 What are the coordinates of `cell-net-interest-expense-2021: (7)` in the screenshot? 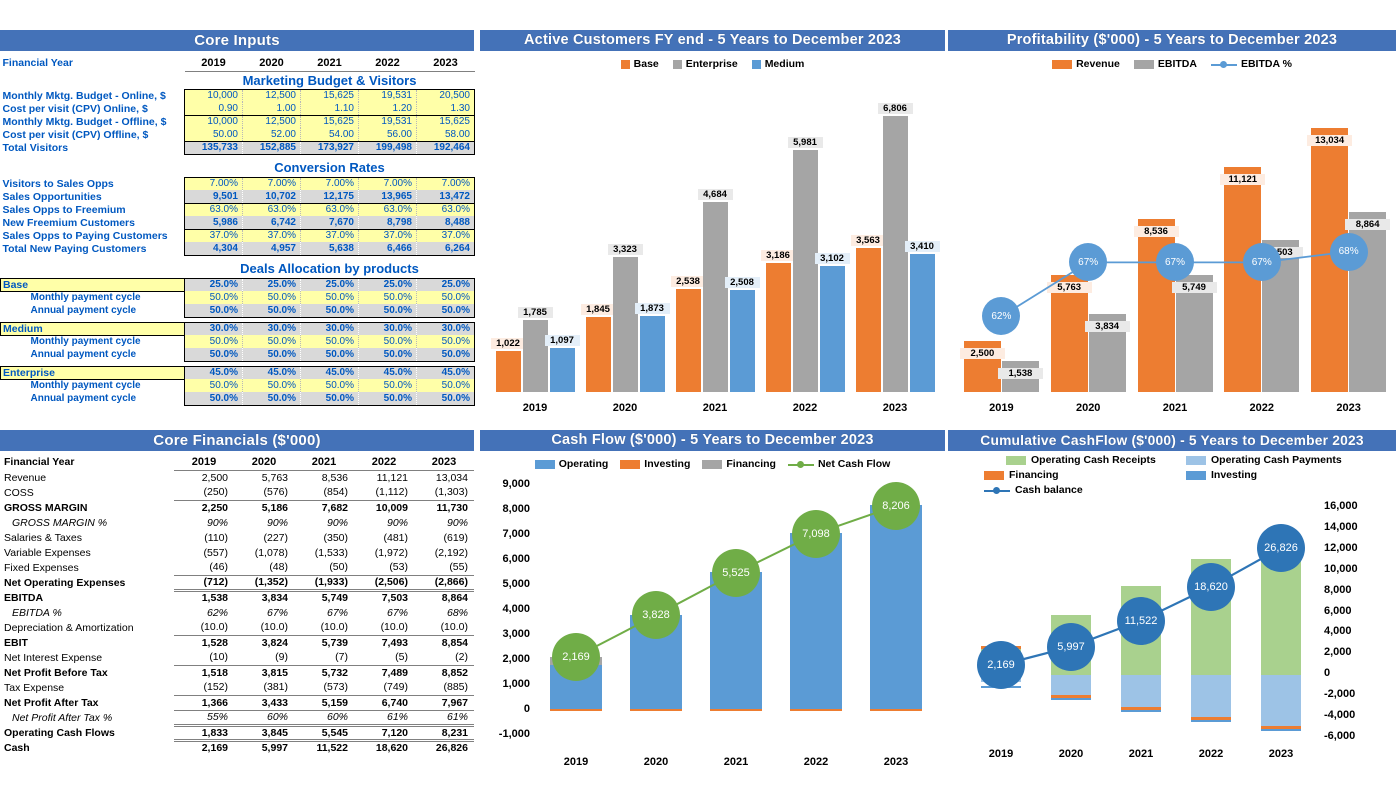 It's located at (341, 657).